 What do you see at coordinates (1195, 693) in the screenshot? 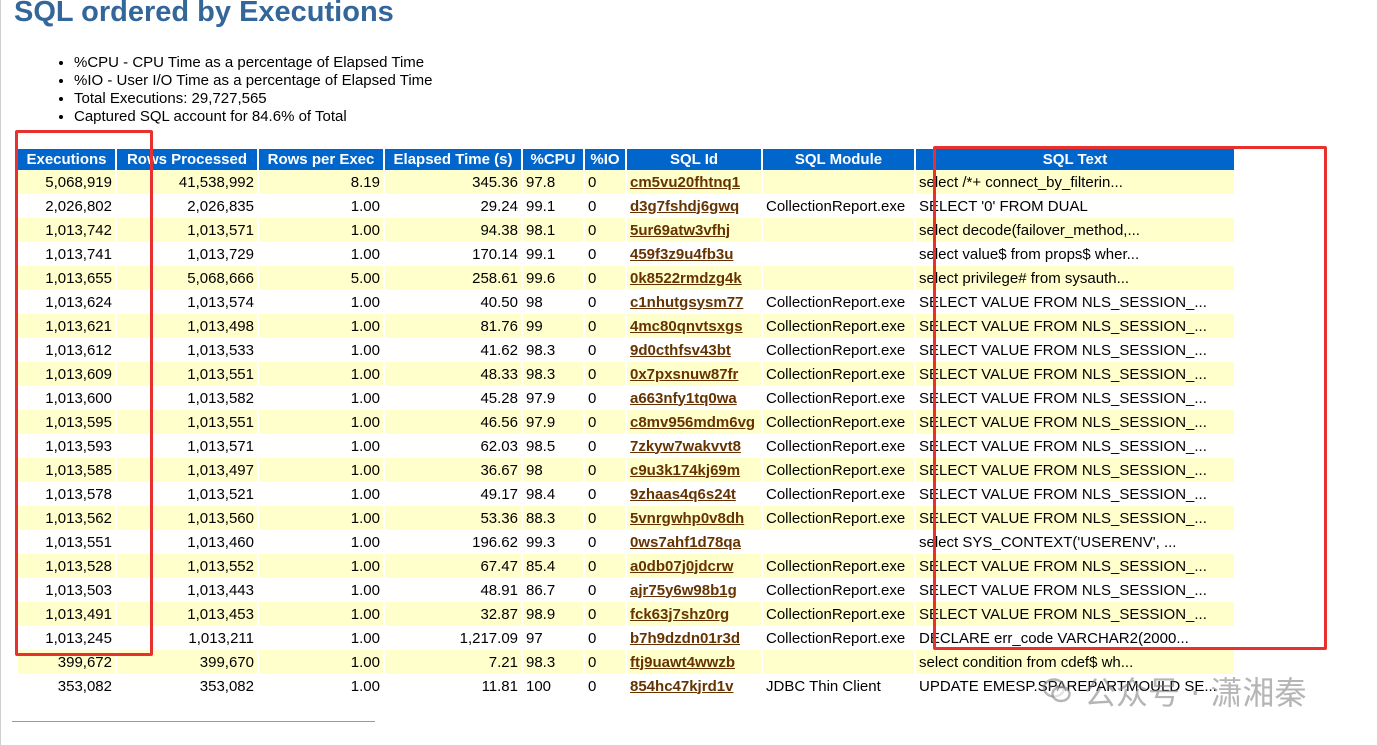
I see `watermark-text: 公众号 · 潇湘秦` at bounding box center [1195, 693].